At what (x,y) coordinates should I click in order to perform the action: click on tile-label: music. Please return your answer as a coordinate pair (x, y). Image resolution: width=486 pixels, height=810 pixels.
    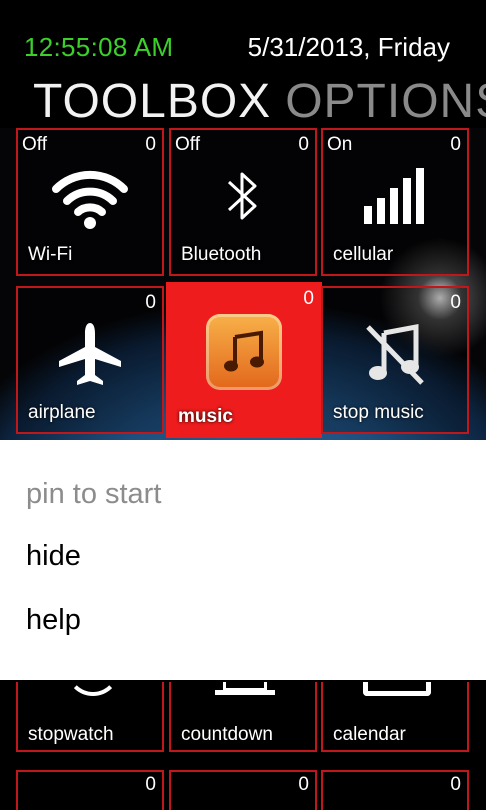
    Looking at the image, I should click on (205, 416).